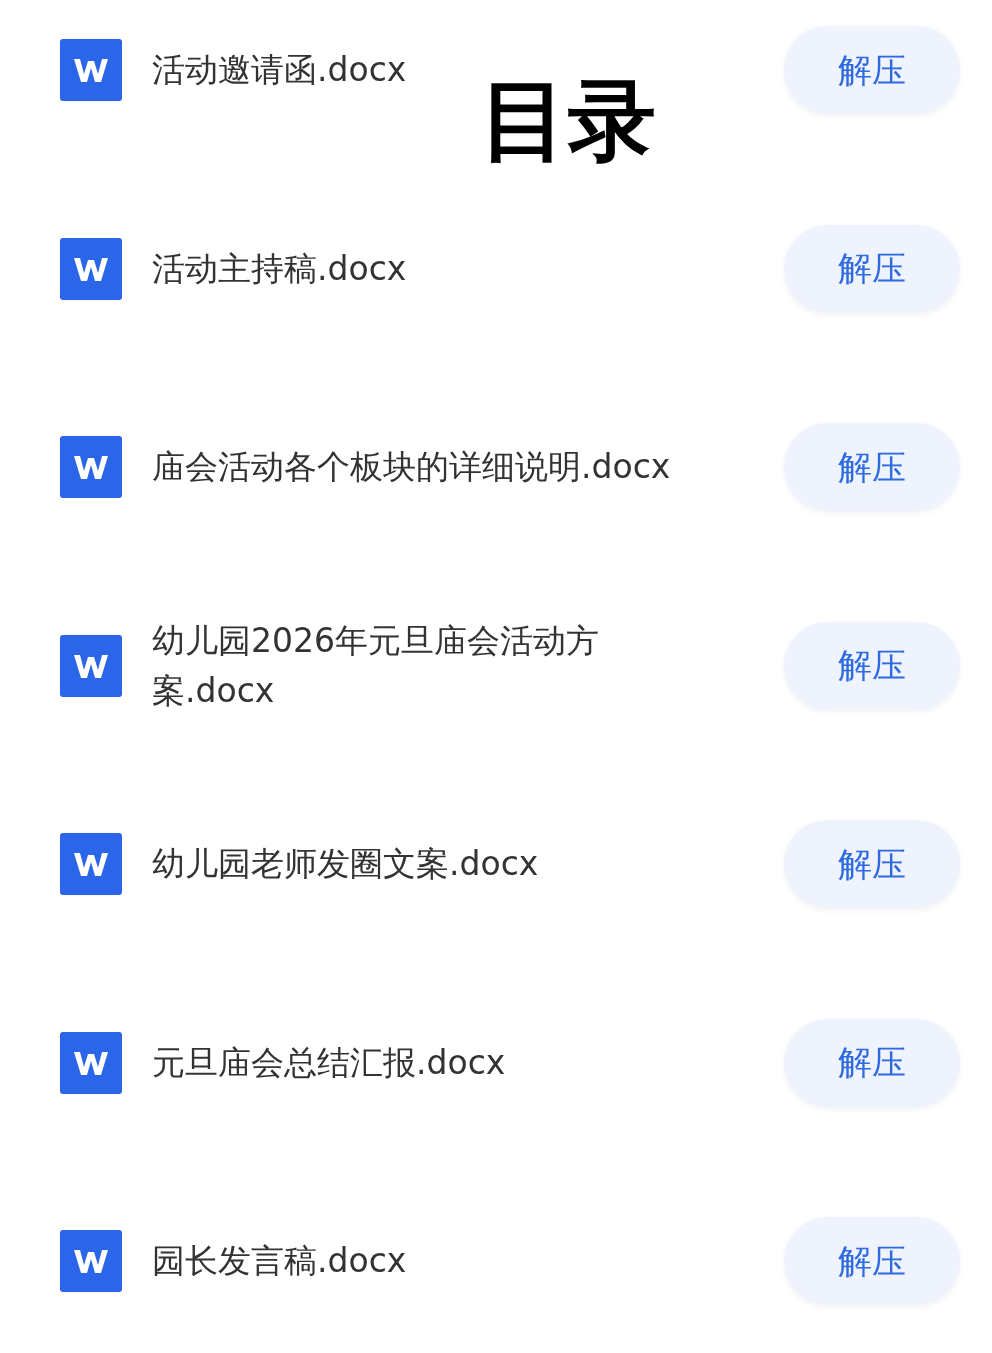 Image resolution: width=992 pixels, height=1353 pixels. What do you see at coordinates (412, 467) in the screenshot?
I see `file-name: 庙会活动各个板块的详细说明.docx` at bounding box center [412, 467].